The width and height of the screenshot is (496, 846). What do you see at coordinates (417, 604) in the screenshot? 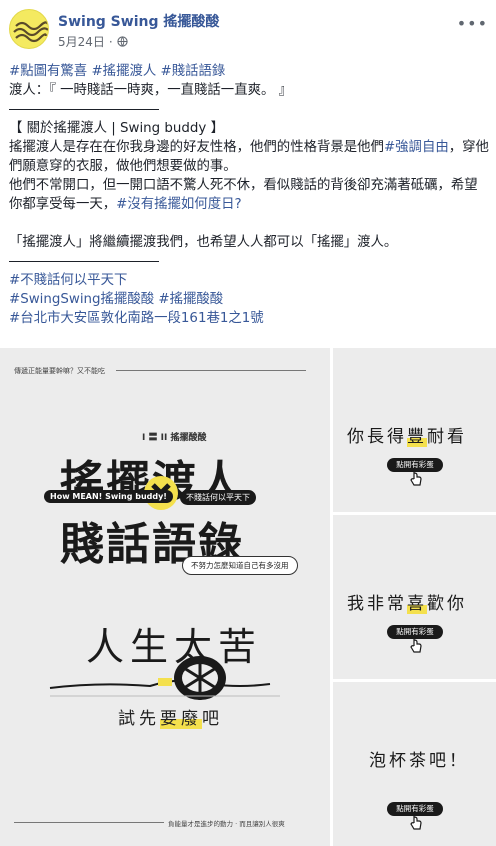
I see `side-text-highlight: 喜` at bounding box center [417, 604].